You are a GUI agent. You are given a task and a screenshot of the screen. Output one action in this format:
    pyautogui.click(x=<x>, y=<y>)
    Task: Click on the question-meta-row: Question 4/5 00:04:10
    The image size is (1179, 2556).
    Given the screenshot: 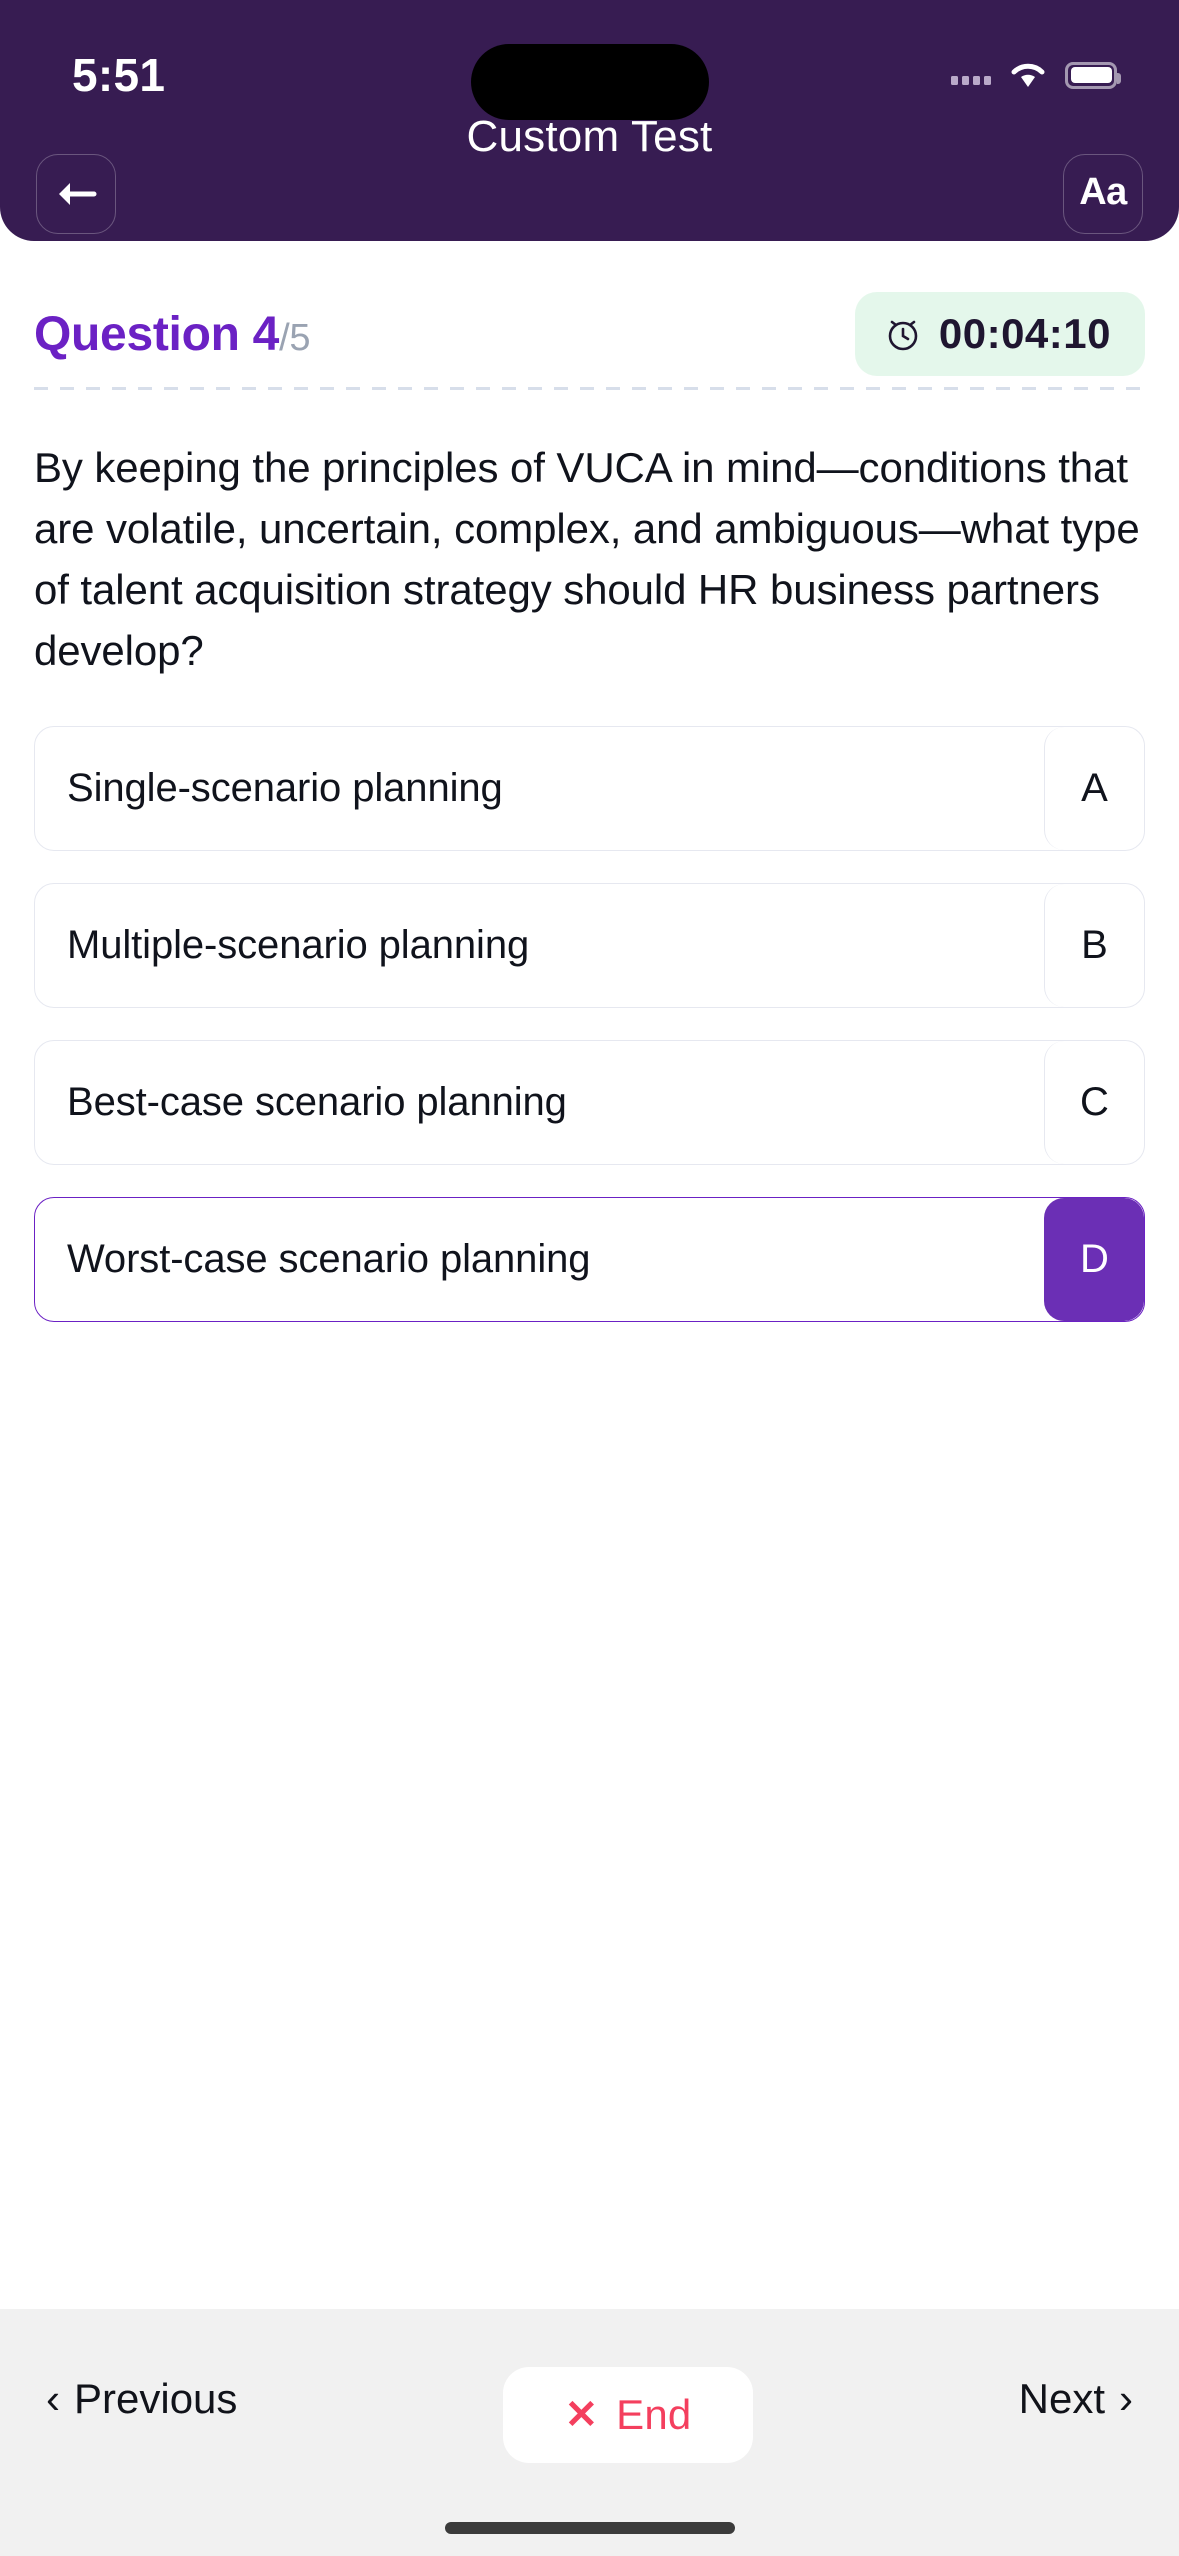 What is the action you would take?
    pyautogui.click(x=589, y=310)
    